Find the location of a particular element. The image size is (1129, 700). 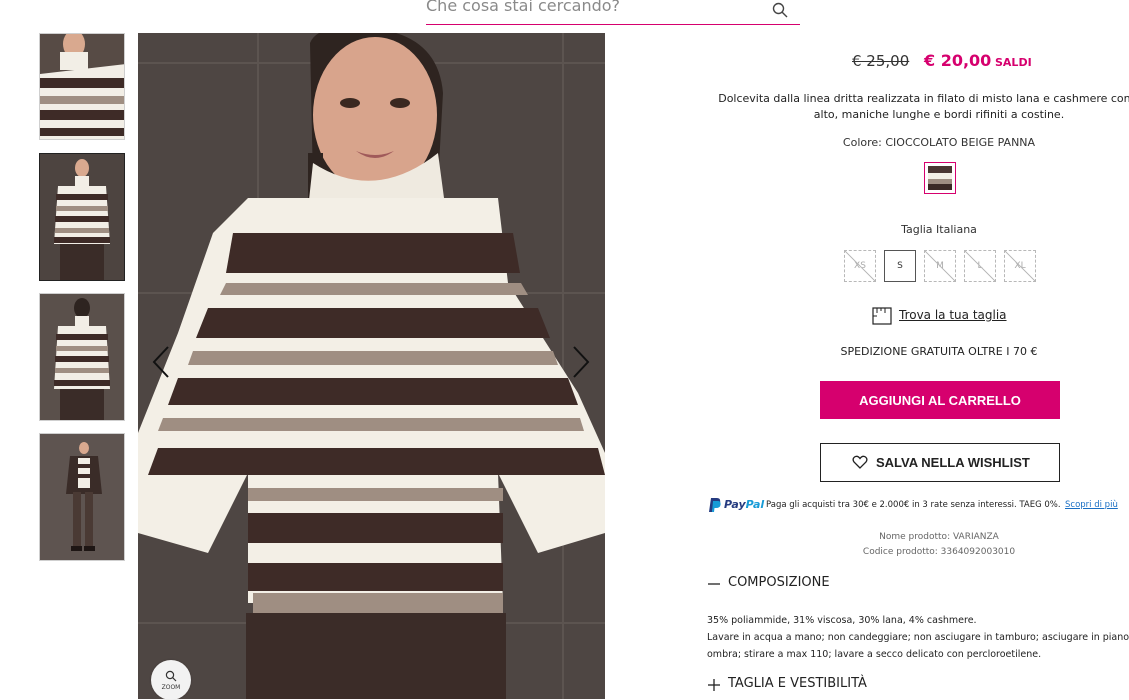

sale-badge: SALDI is located at coordinates (1013, 62).